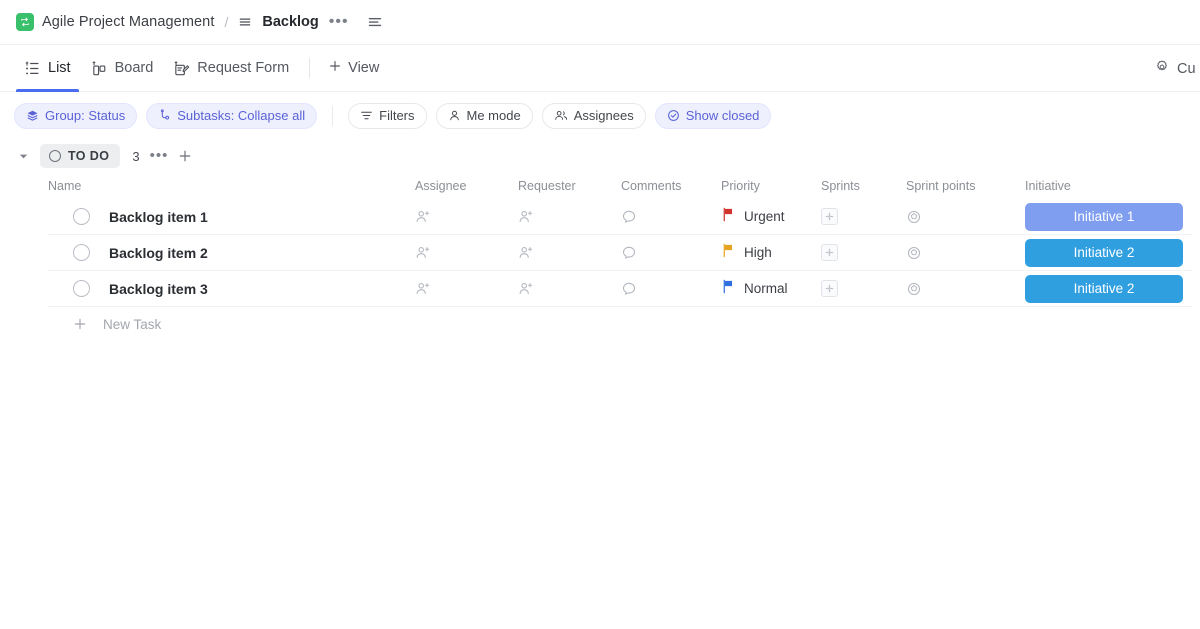 Image resolution: width=1200 pixels, height=629 pixels. Describe the element at coordinates (290, 22) in the screenshot. I see `breadcrumb-list-name: Backlog` at that location.